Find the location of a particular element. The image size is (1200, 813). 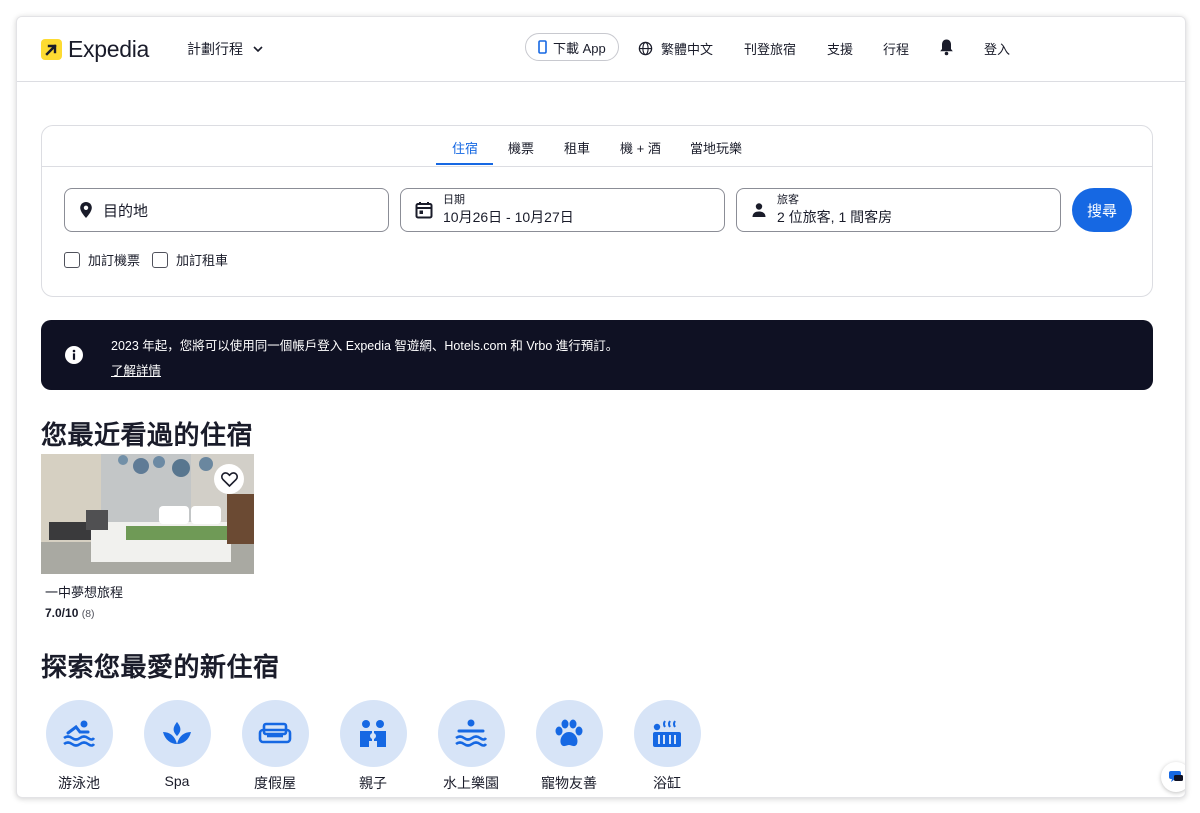

tab-stays: 住宿 is located at coordinates (465, 147).